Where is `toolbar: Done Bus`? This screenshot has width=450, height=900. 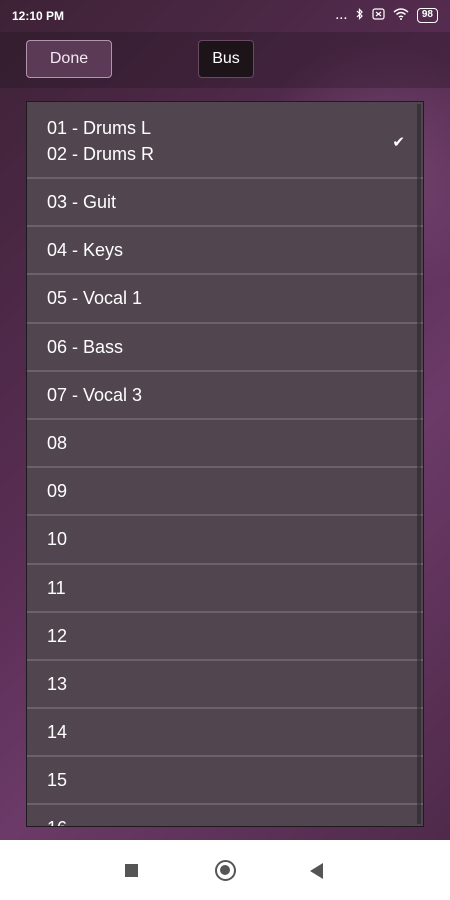
toolbar: Done Bus is located at coordinates (225, 60).